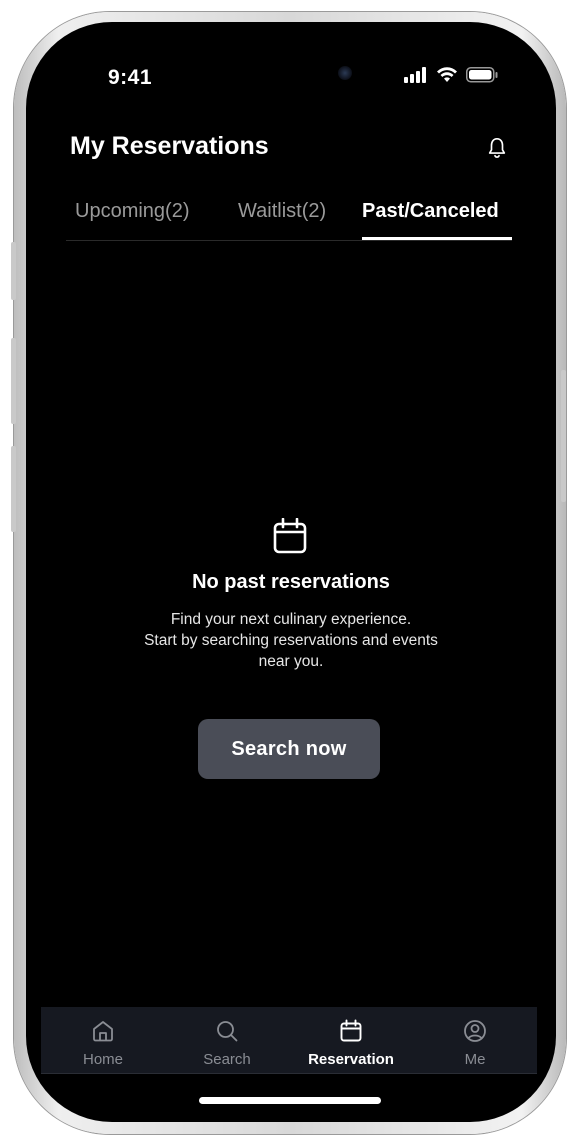 This screenshot has height=1137, width=576. Describe the element at coordinates (447, 74) in the screenshot. I see `wifi-icon` at that location.